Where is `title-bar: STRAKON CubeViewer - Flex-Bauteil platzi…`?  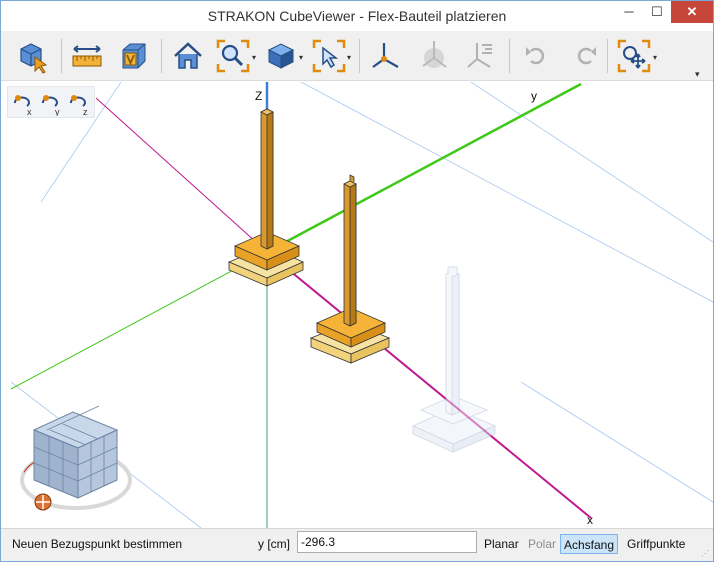
title-bar: STRAKON CubeViewer - Flex-Bauteil platzi… is located at coordinates (357, 16).